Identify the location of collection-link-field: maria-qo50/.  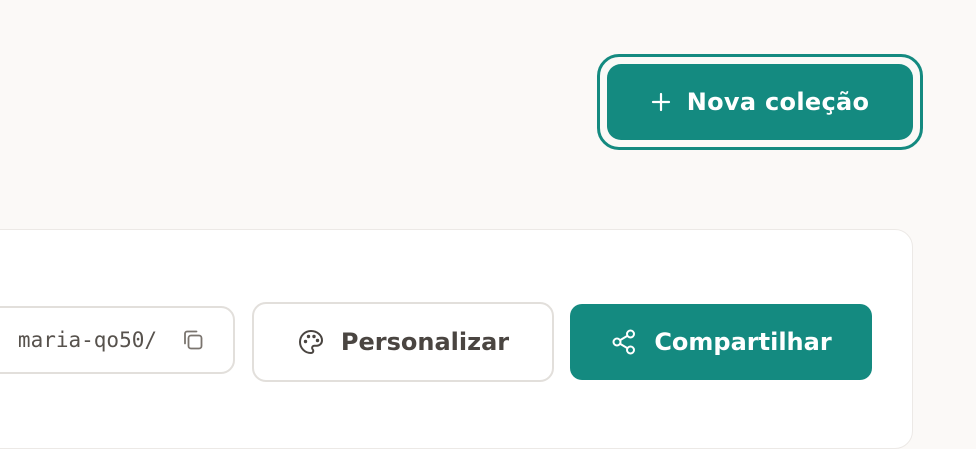
(117, 340).